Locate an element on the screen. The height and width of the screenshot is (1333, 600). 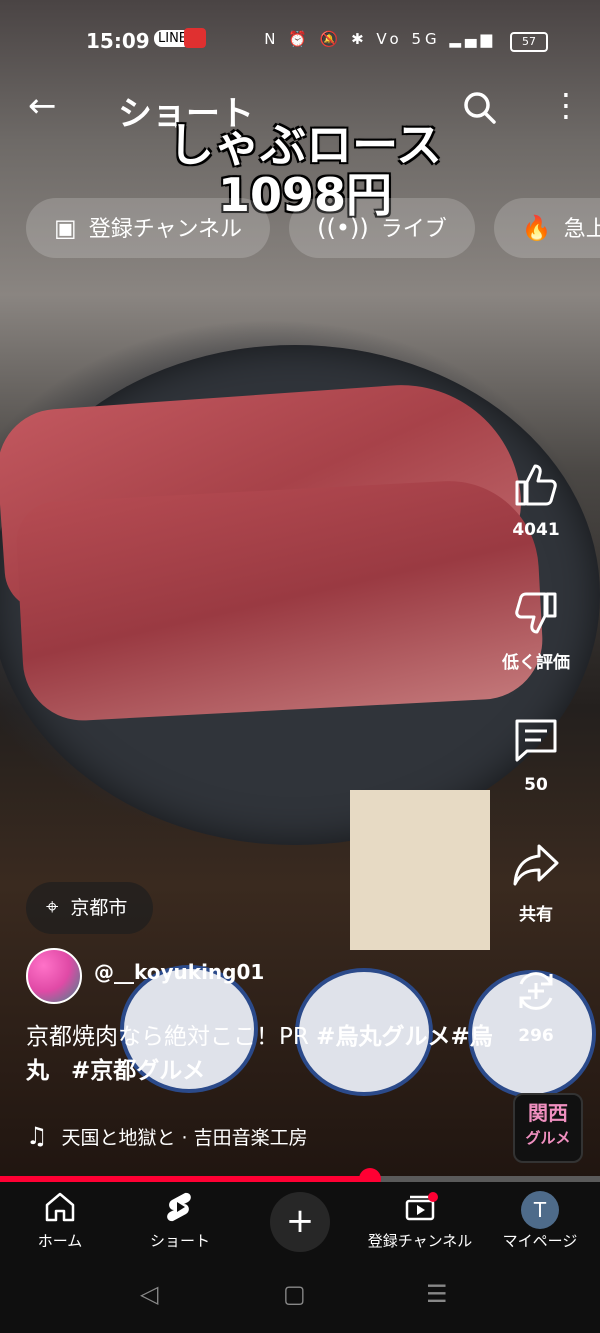
share-icon is located at coordinates (536, 867).